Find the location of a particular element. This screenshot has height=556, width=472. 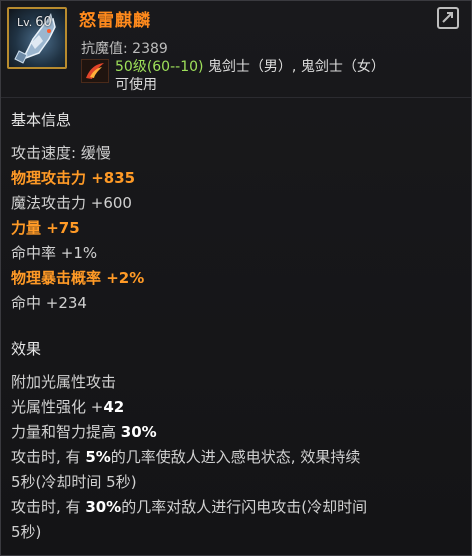

physical-attack: 物理攻击力 +835 is located at coordinates (73, 178).